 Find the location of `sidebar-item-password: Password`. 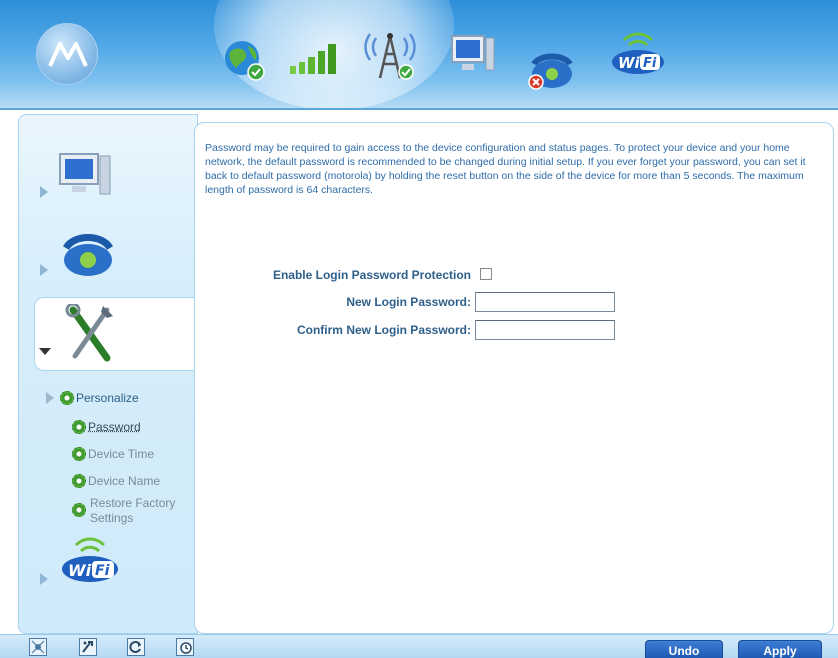

sidebar-item-password: Password is located at coordinates (106, 426).